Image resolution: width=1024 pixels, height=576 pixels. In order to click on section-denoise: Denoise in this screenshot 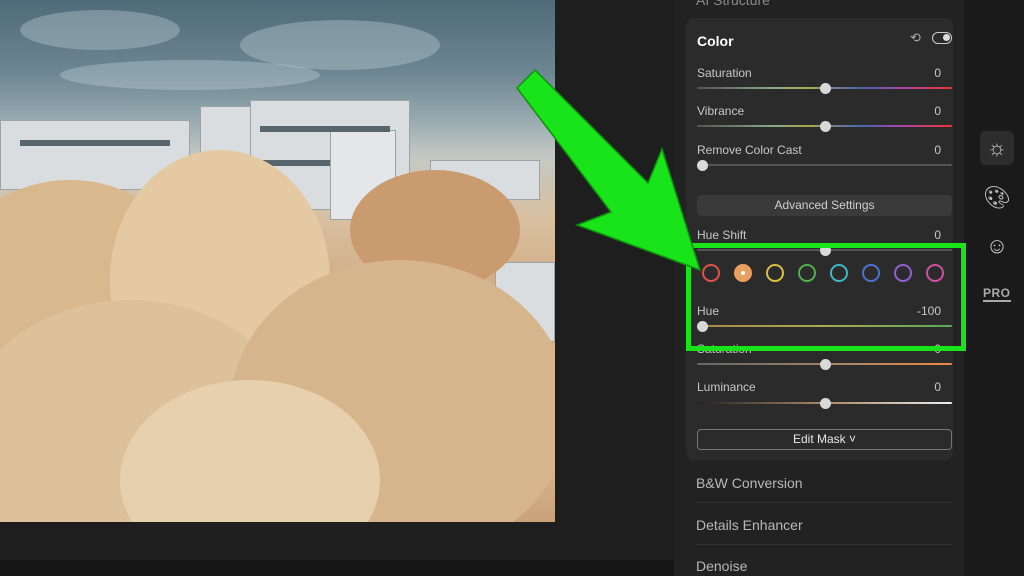, I will do `click(824, 566)`.